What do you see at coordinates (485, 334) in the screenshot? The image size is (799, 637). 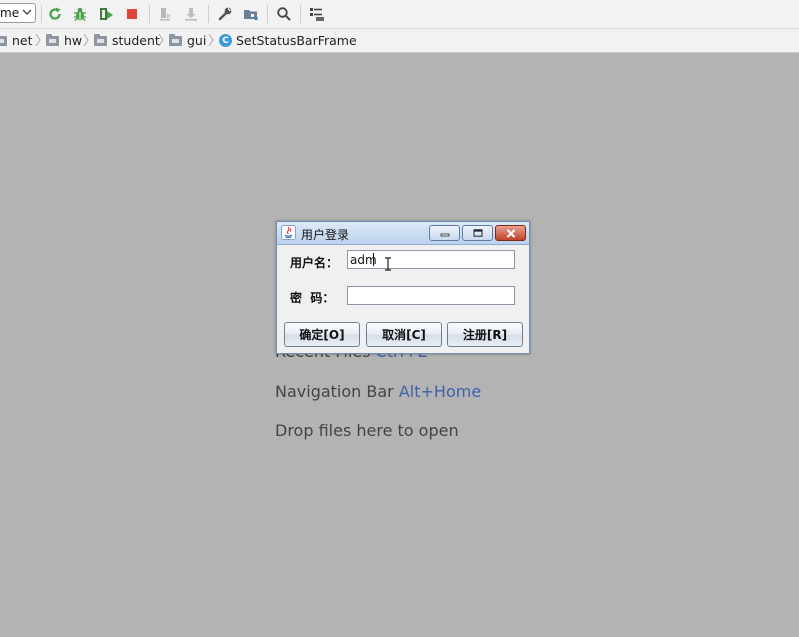 I see `register-button: 注册[R]` at bounding box center [485, 334].